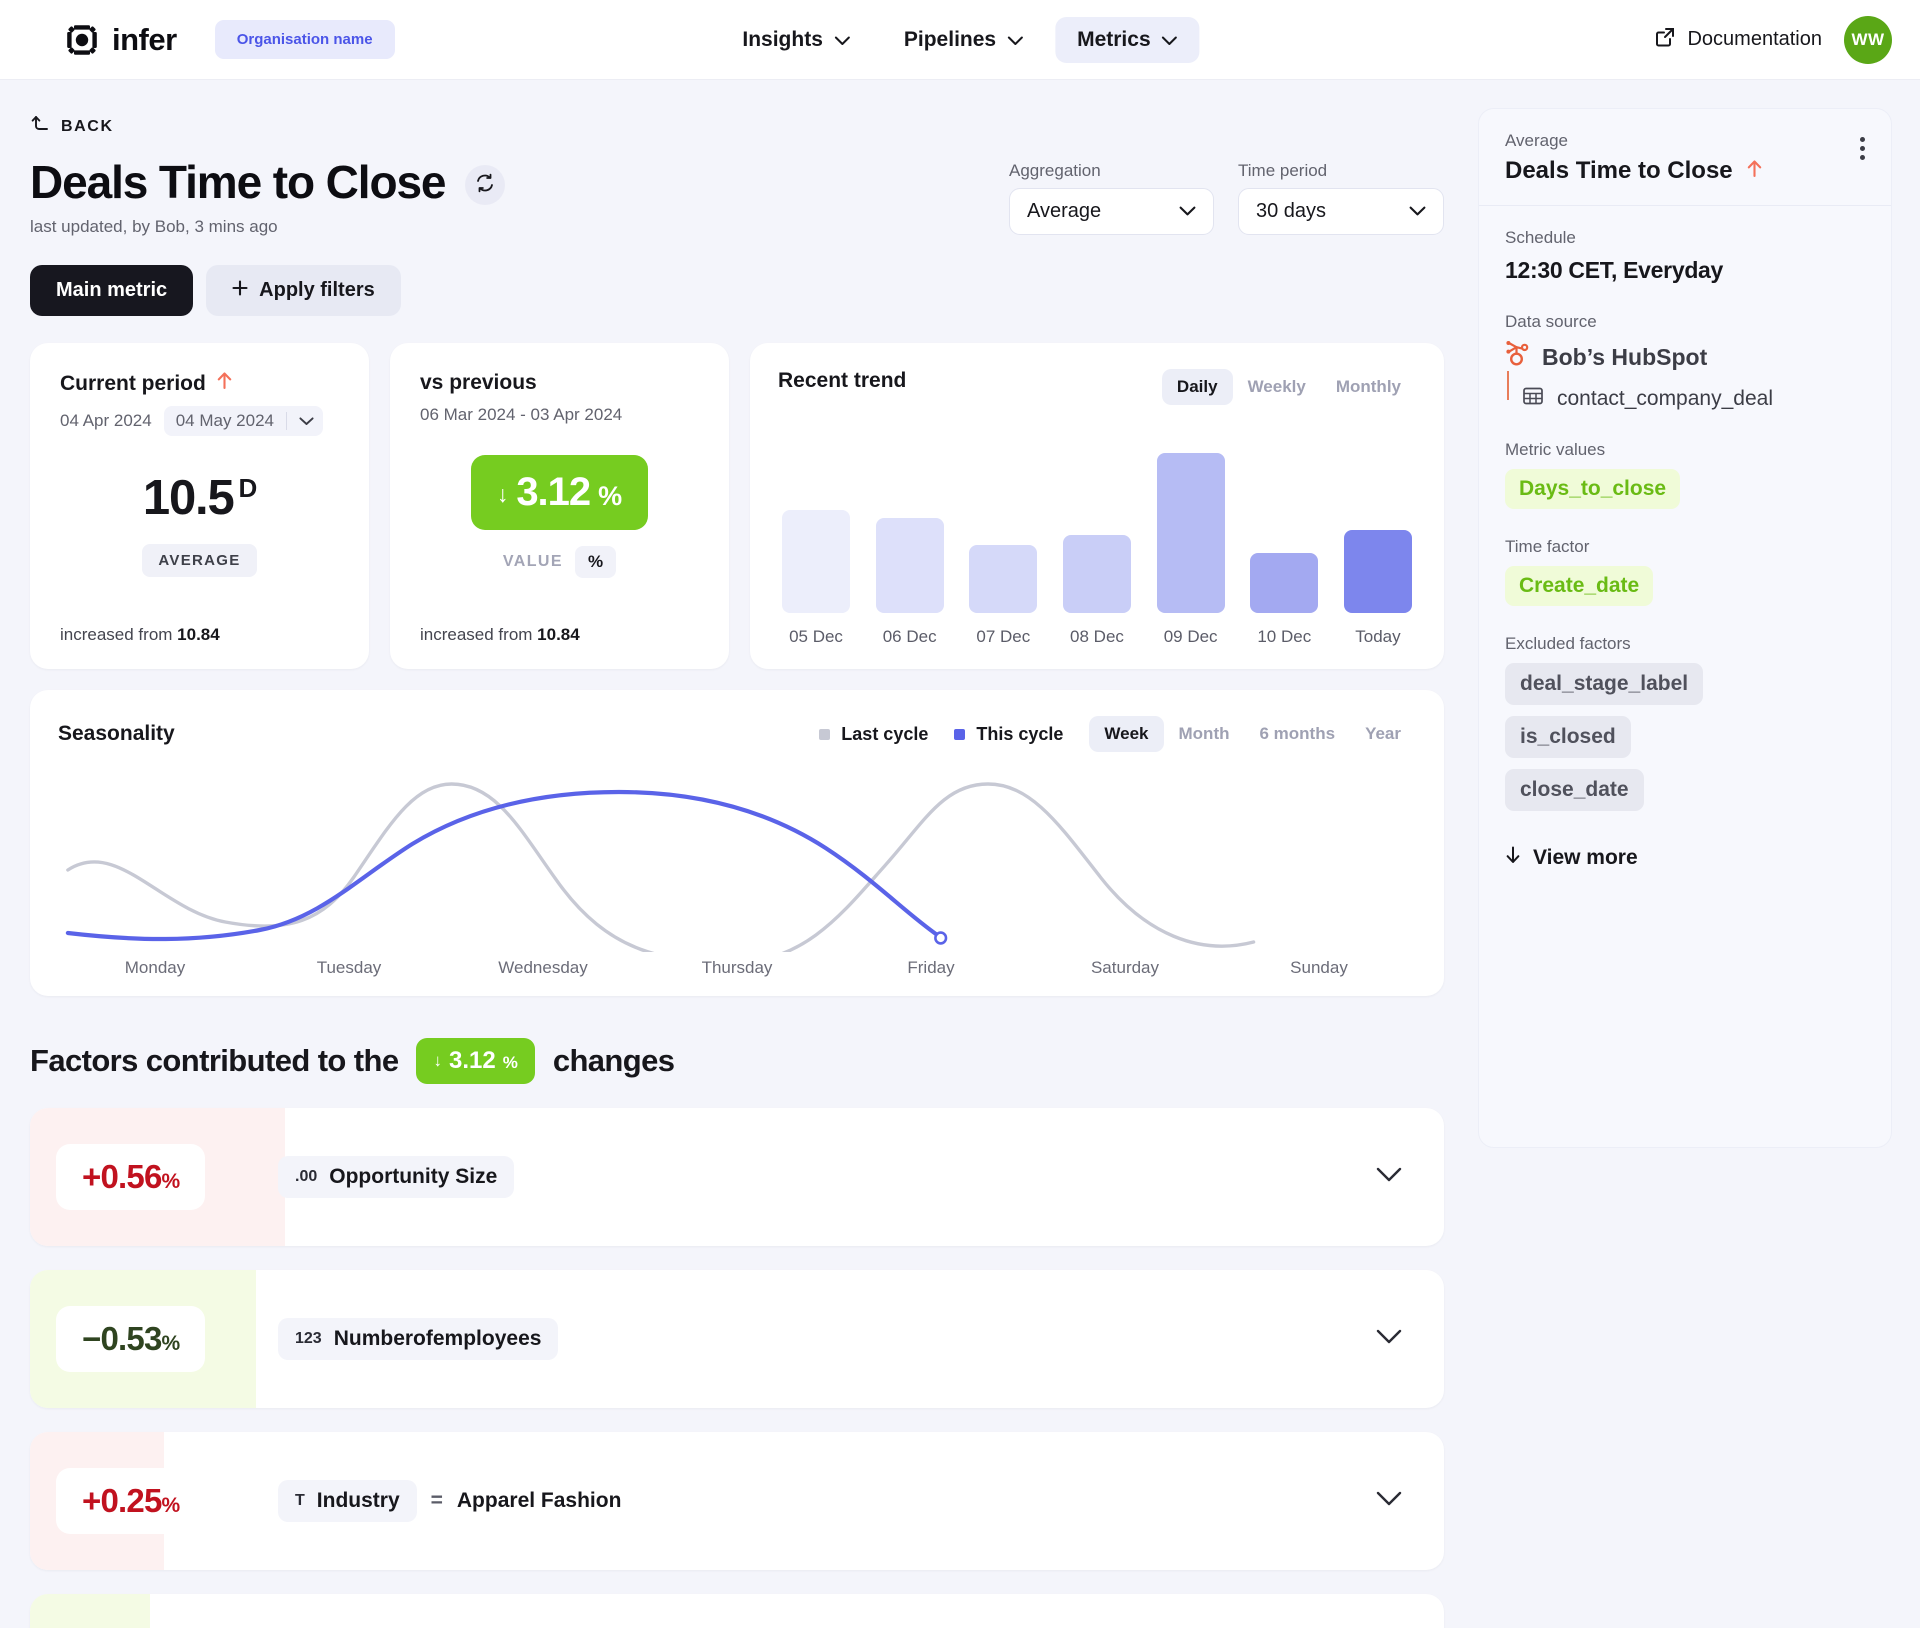  Describe the element at coordinates (1568, 737) in the screenshot. I see `excluded-factor-tag: is_closed` at that location.